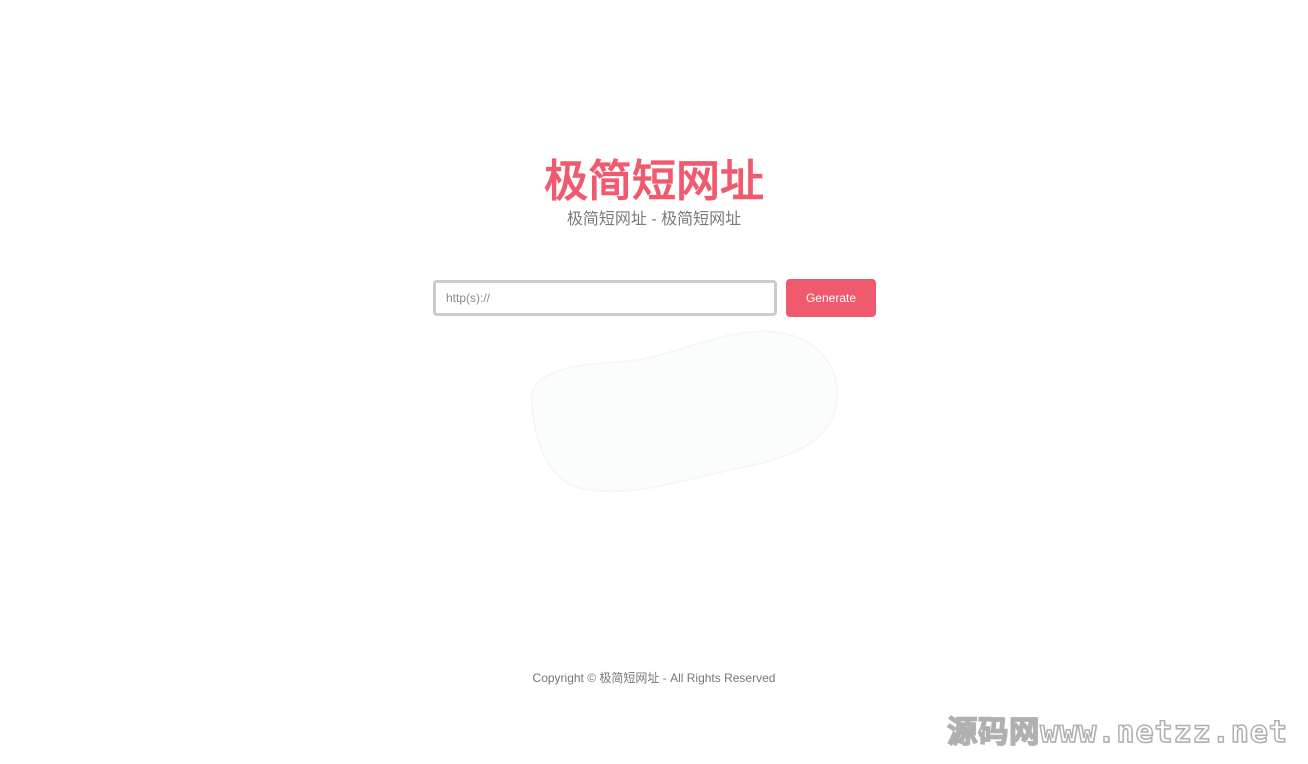  What do you see at coordinates (605, 298) in the screenshot?
I see `url-input` at bounding box center [605, 298].